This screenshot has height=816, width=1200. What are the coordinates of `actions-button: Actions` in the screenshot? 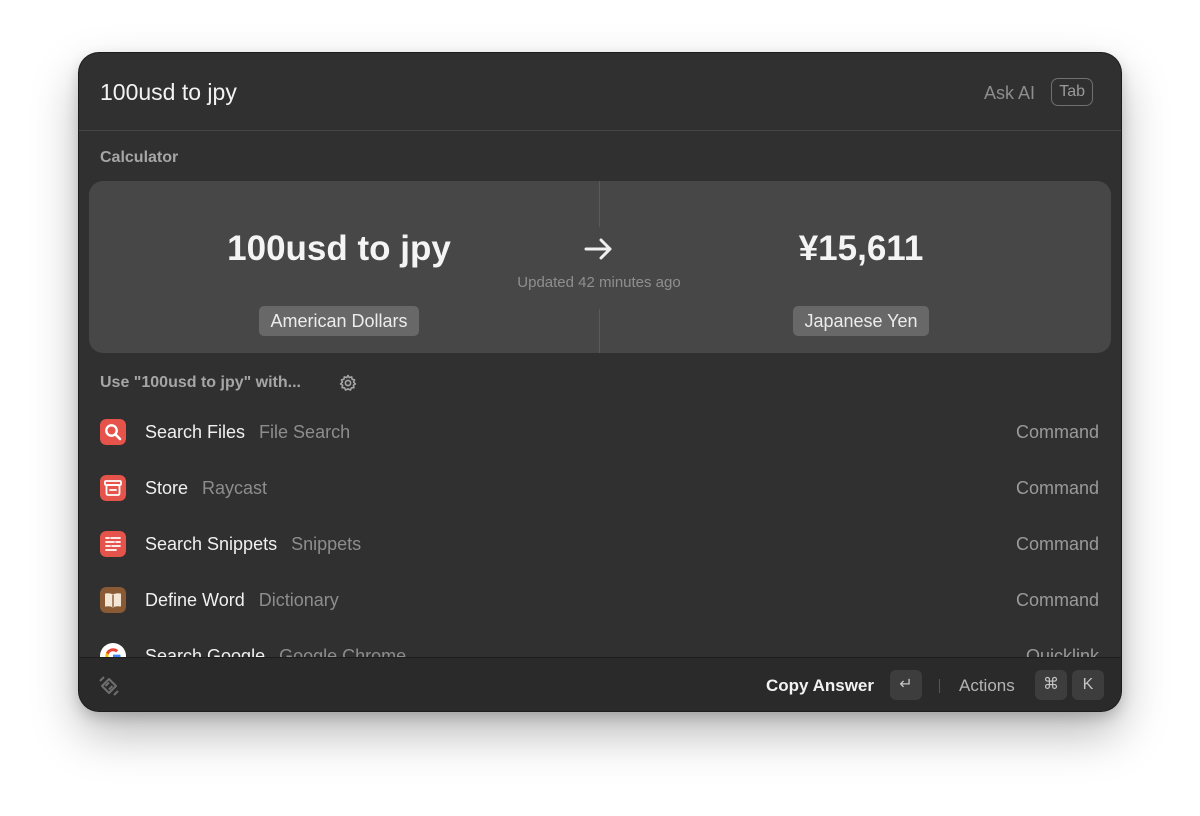 It's located at (987, 686).